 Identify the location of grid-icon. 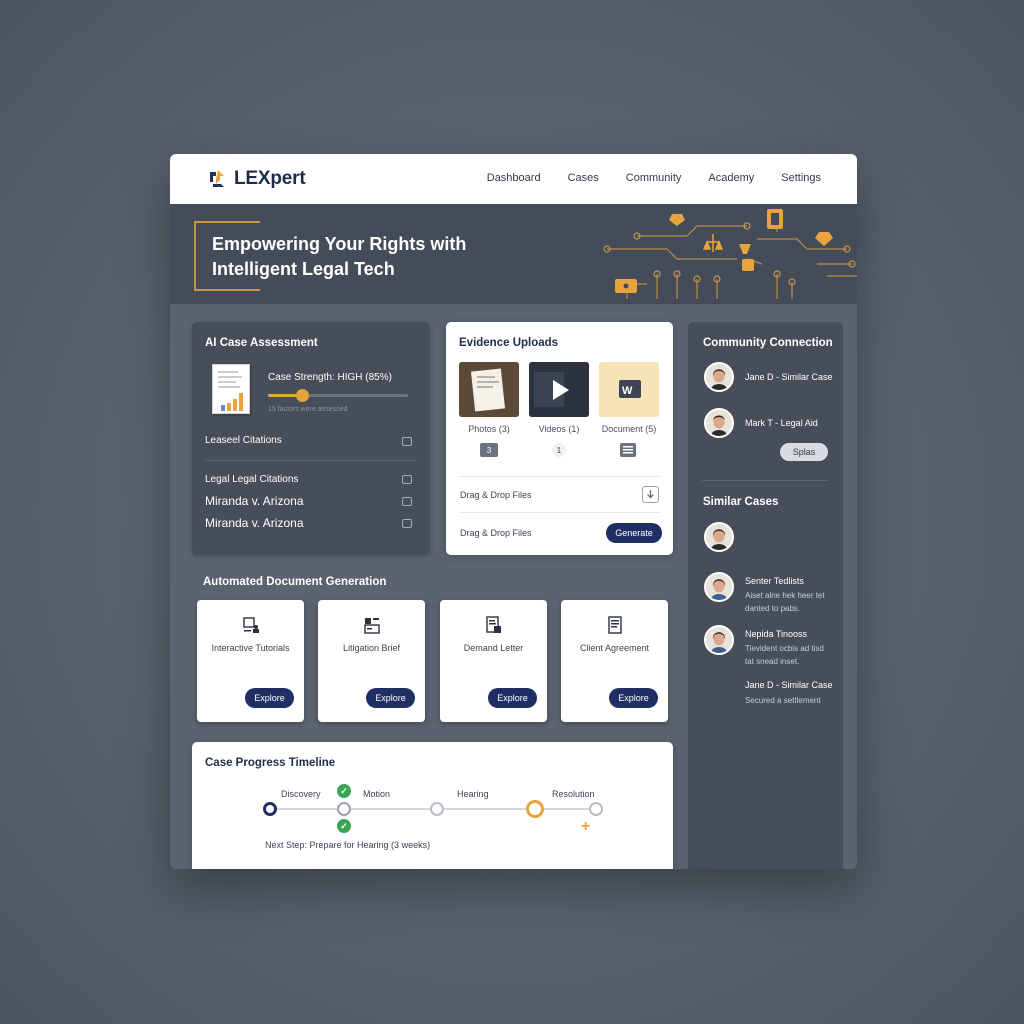
(407, 441).